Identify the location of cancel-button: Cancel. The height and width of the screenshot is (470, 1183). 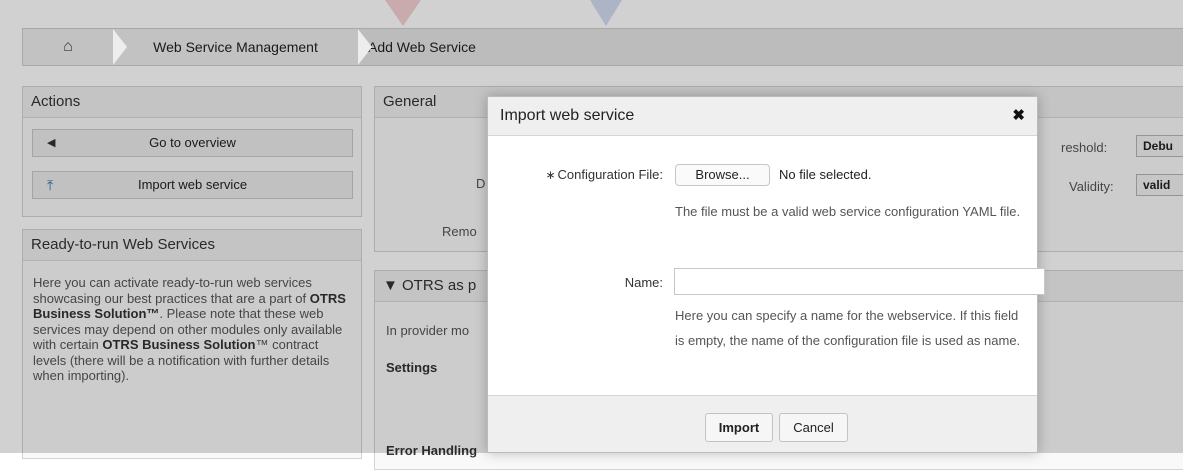
(813, 427).